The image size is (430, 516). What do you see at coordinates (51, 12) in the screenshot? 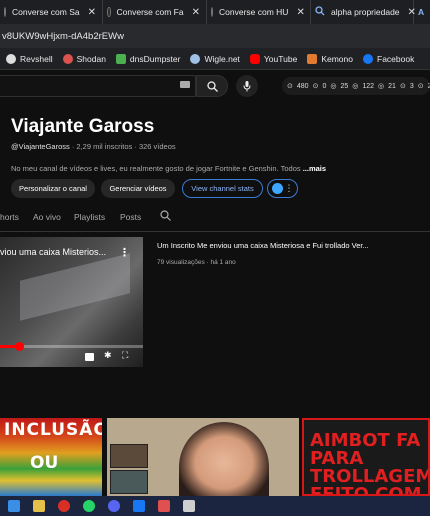
I see `browser-tab: Converse com Sa ✕` at bounding box center [51, 12].